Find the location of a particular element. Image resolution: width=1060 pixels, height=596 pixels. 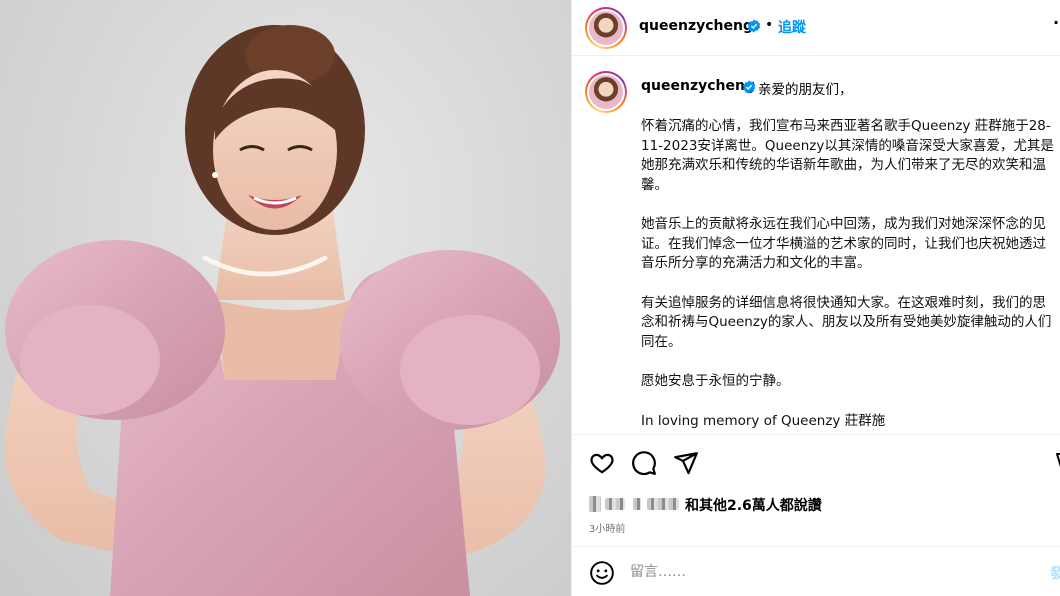

comment-bar: 發 is located at coordinates (816, 571).